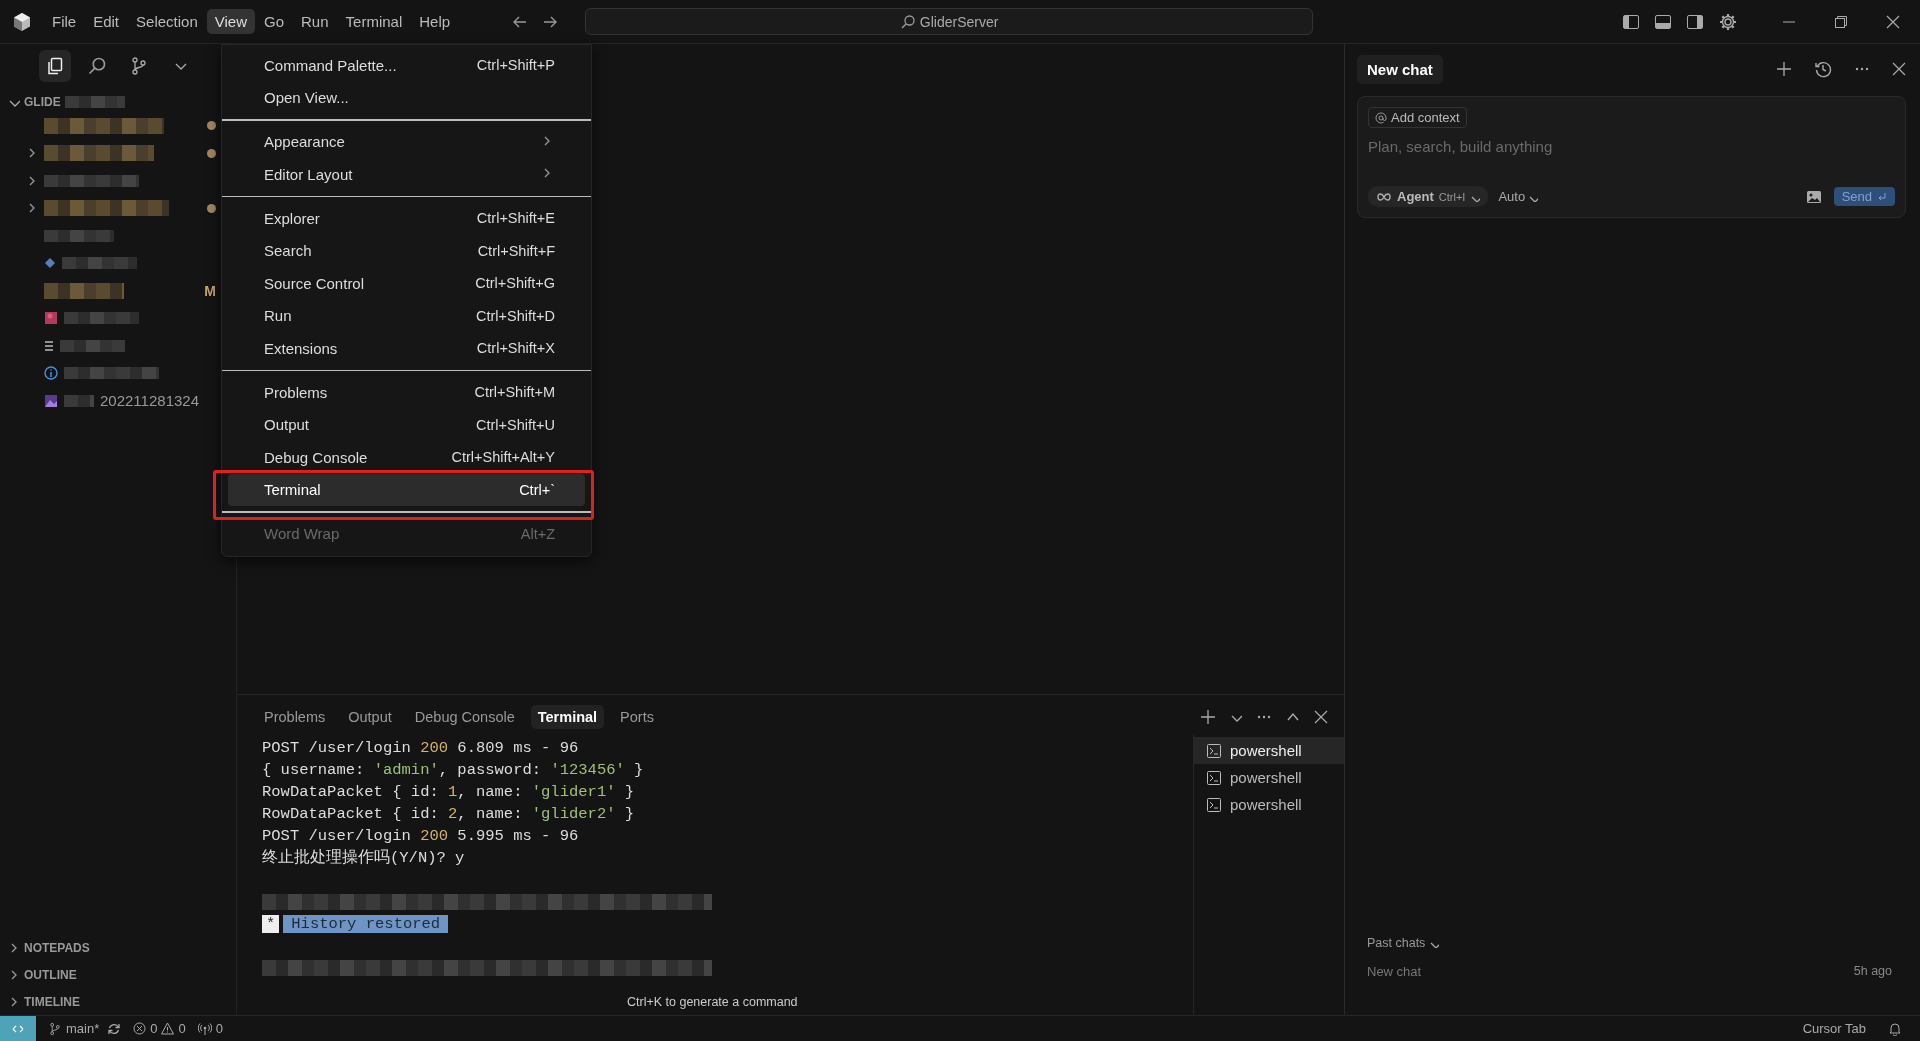  What do you see at coordinates (1784, 69) in the screenshot?
I see `new-chat-icon` at bounding box center [1784, 69].